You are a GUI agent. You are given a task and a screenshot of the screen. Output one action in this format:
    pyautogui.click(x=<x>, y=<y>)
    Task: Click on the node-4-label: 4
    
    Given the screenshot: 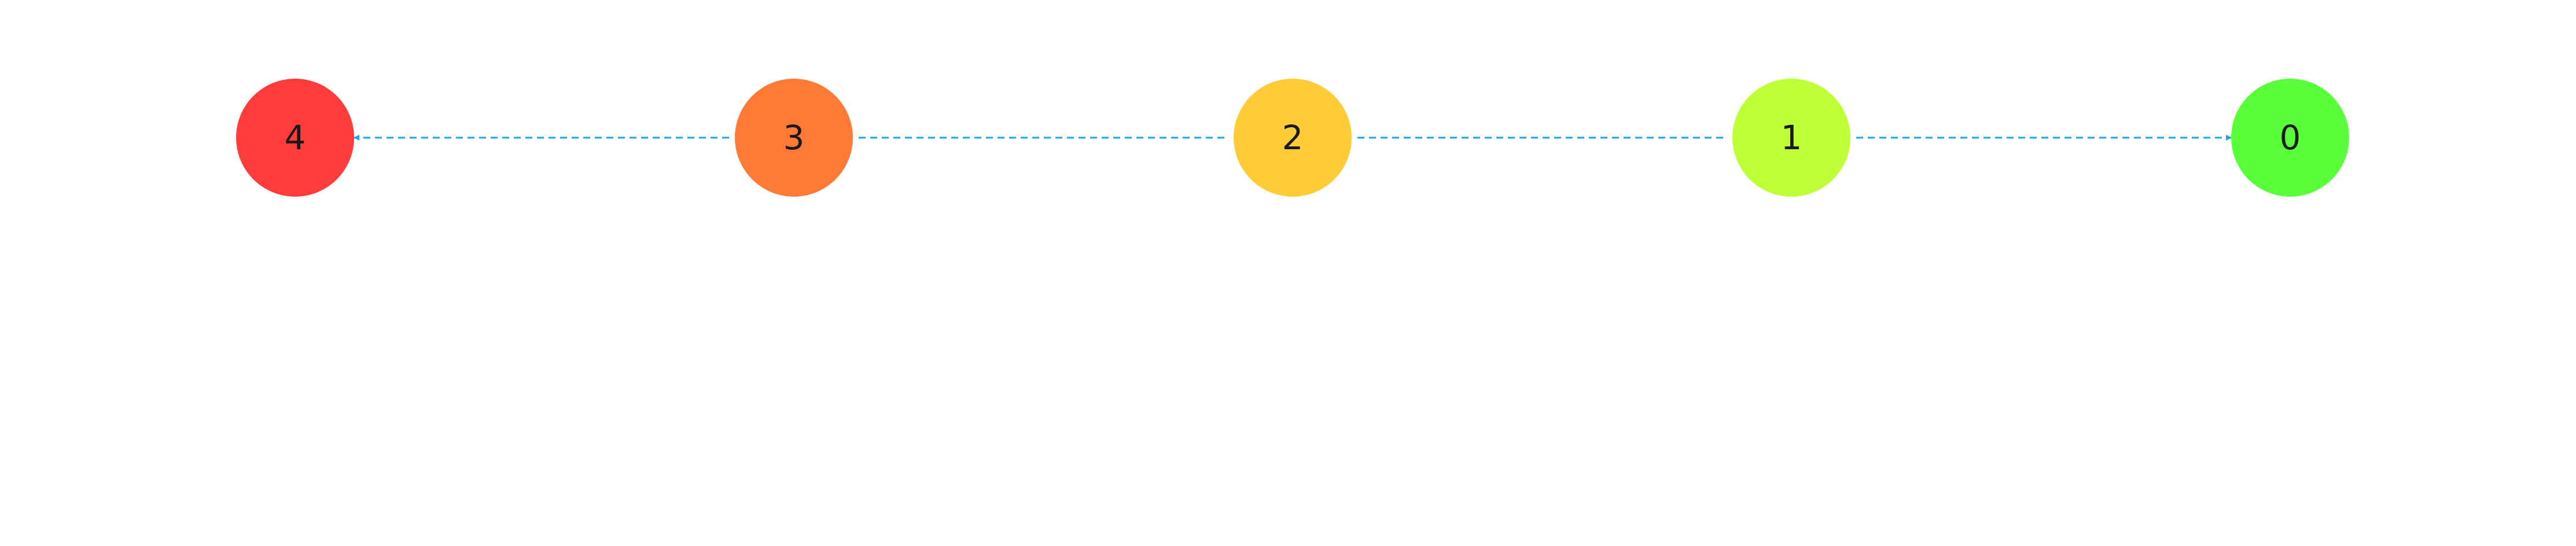 What is the action you would take?
    pyautogui.click(x=295, y=138)
    